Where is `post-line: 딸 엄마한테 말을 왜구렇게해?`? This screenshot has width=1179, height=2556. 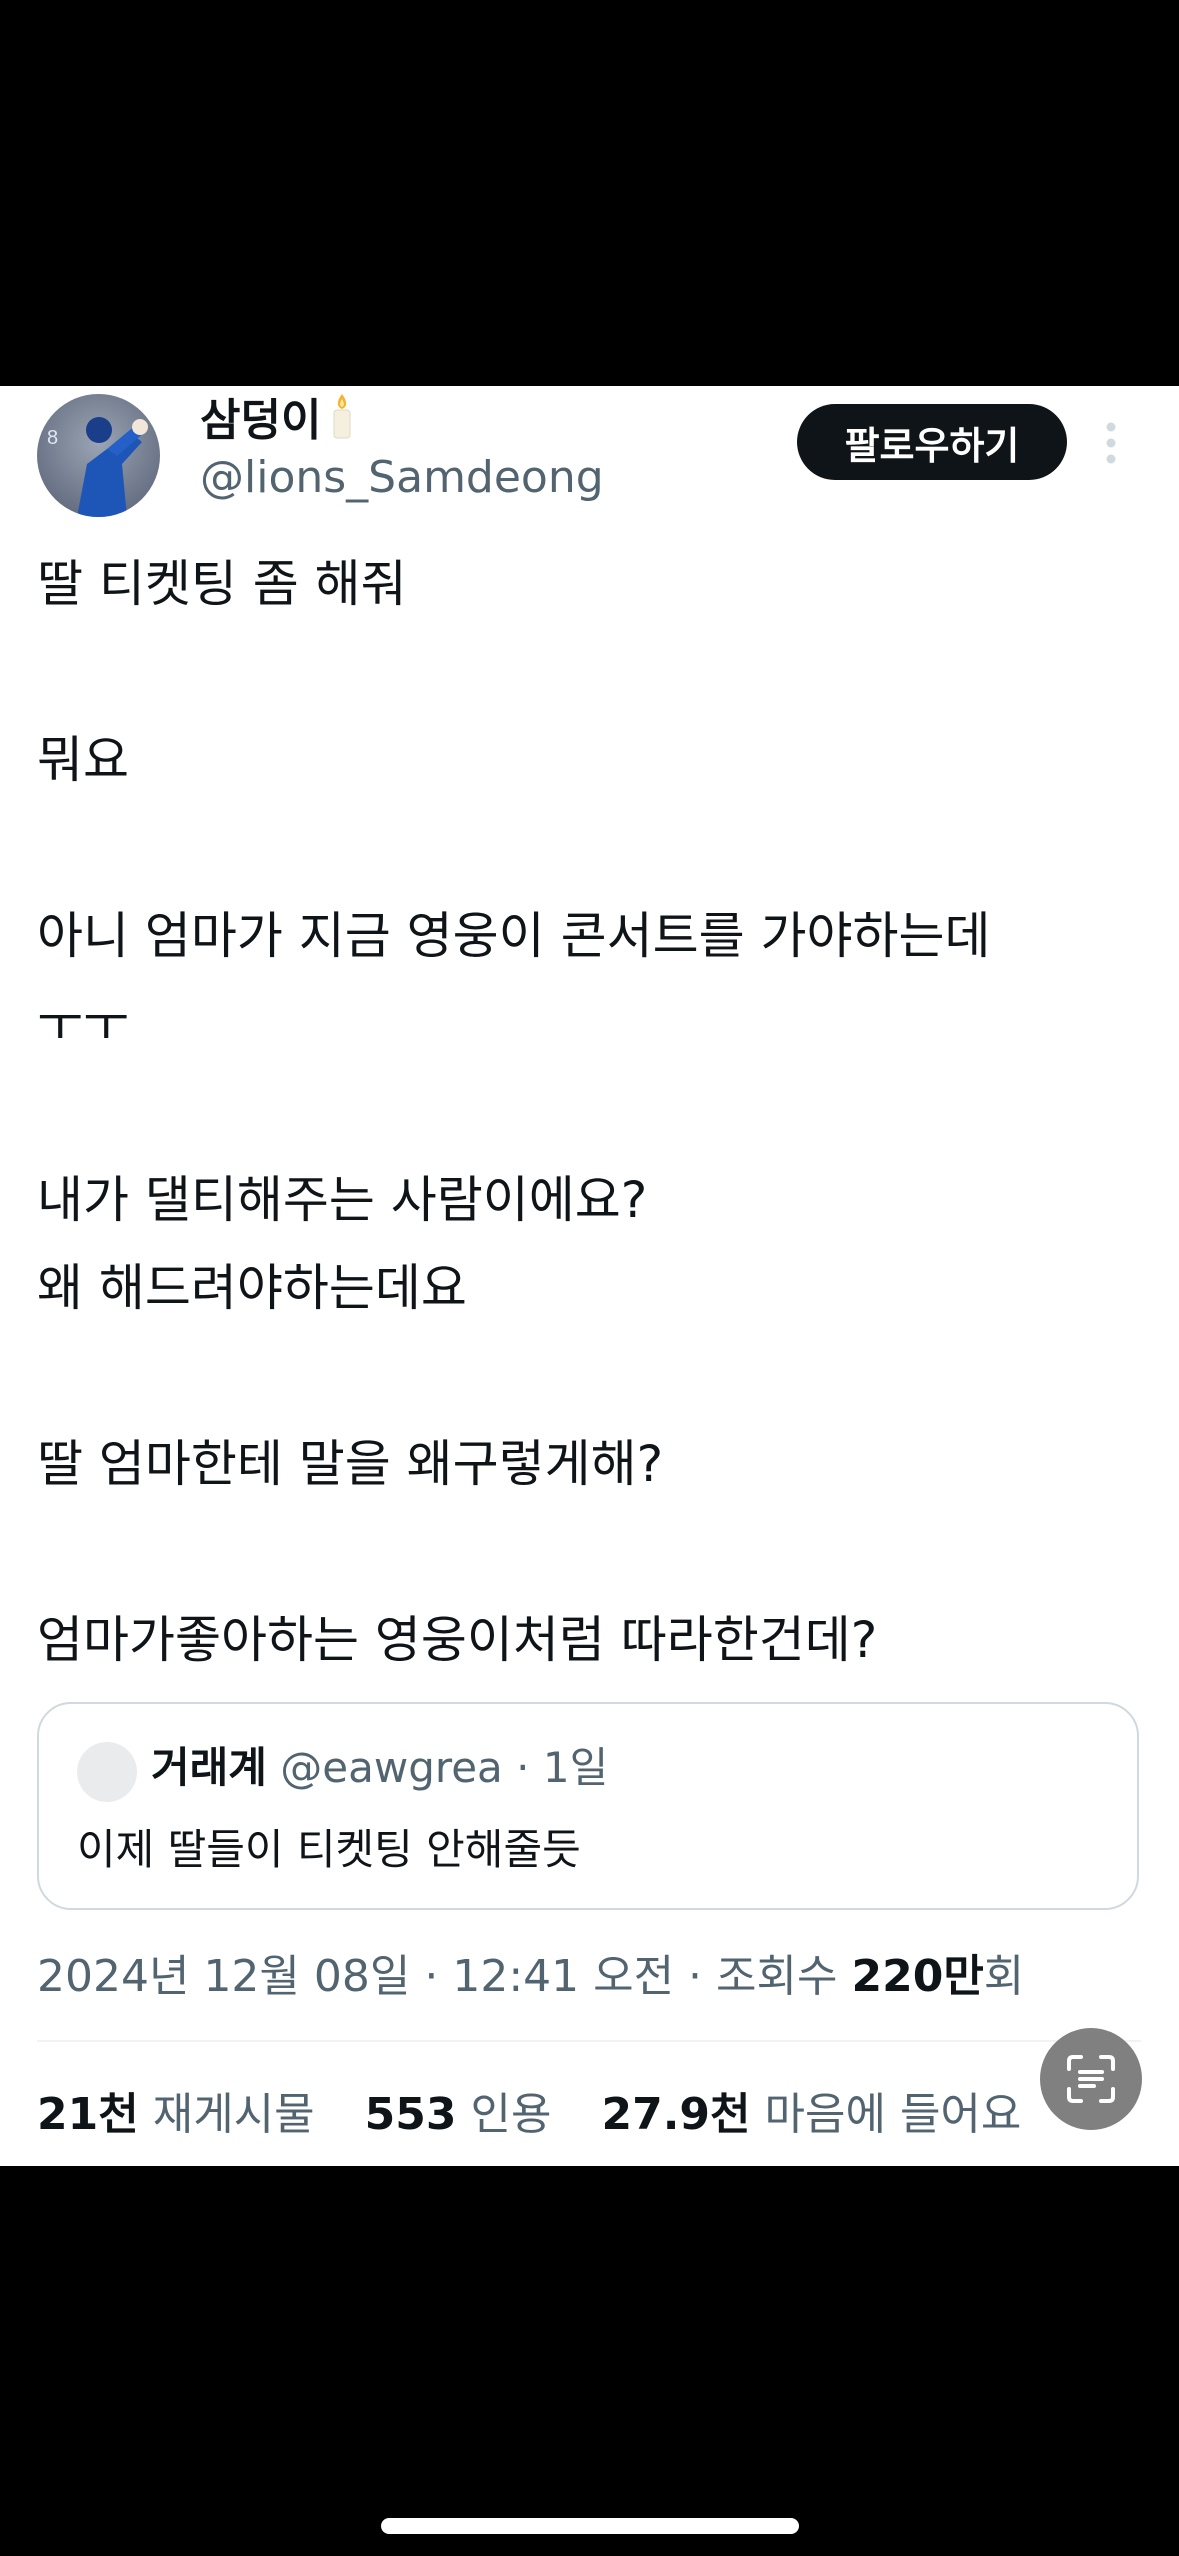
post-line: 딸 엄마한테 말을 왜구렇게해? is located at coordinates (350, 1464).